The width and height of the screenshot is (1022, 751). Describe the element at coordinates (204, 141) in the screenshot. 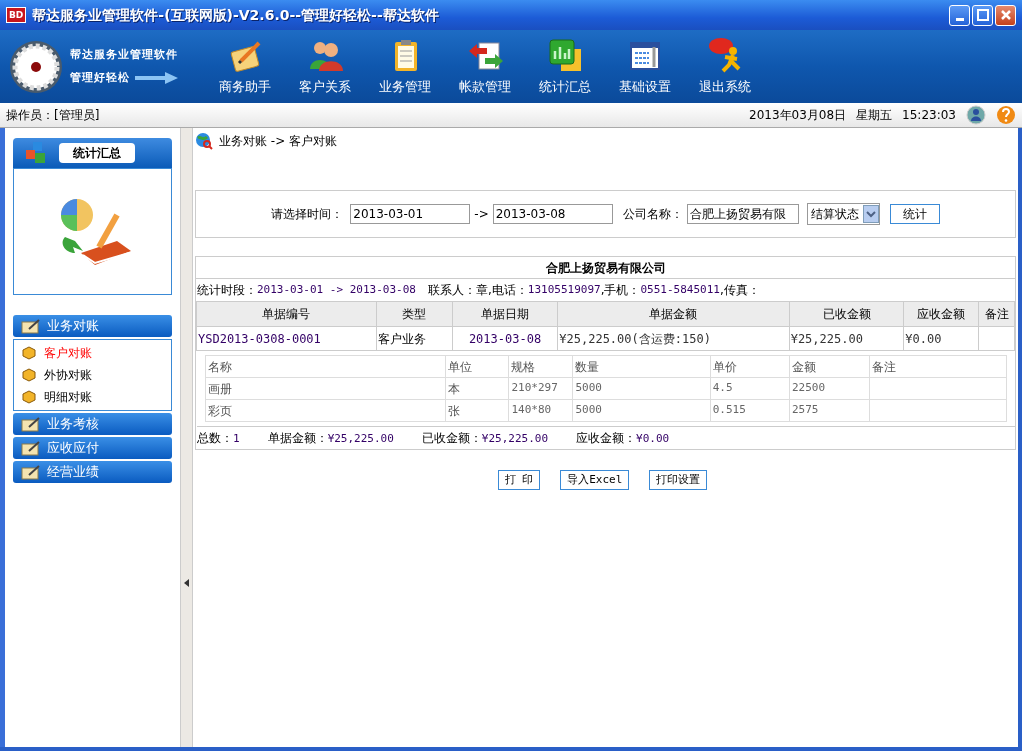

I see `globe-search-icon` at that location.